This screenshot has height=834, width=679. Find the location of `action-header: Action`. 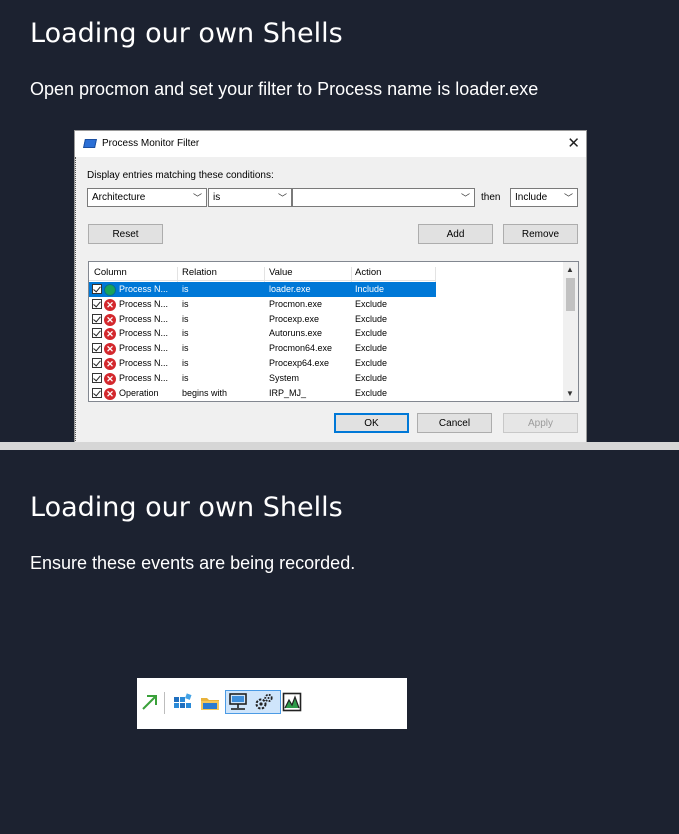

action-header: Action is located at coordinates (368, 272).